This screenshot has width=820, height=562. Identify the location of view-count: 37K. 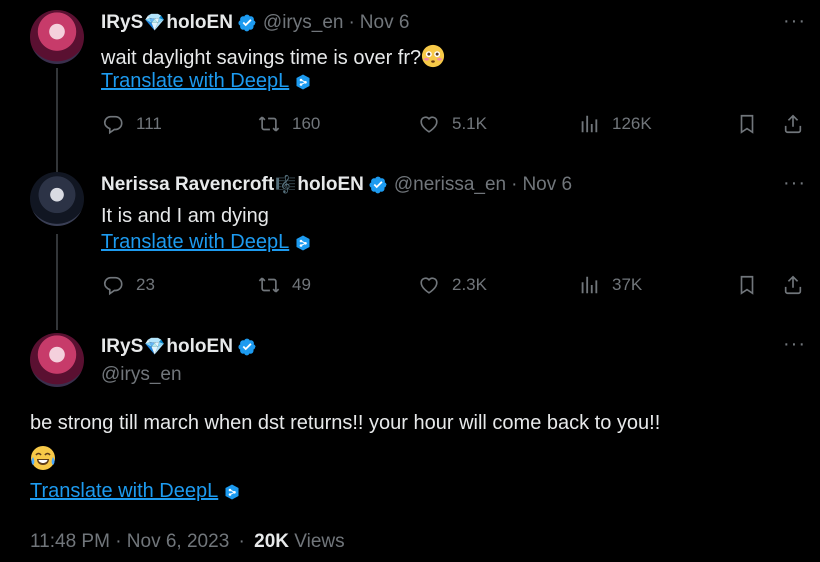
(627, 284).